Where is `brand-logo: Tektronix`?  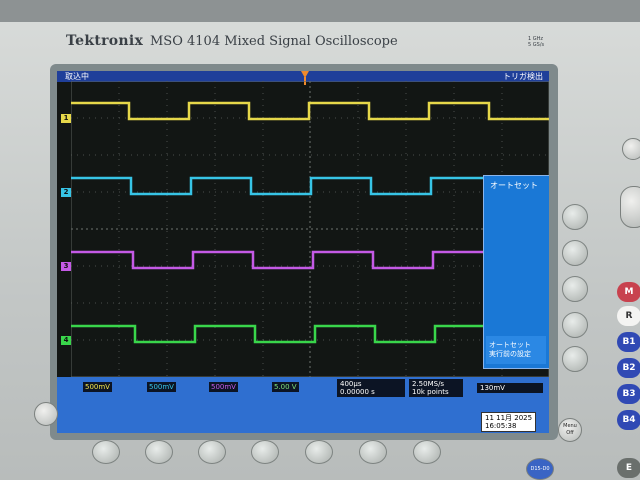 brand-logo: Tektronix is located at coordinates (105, 41).